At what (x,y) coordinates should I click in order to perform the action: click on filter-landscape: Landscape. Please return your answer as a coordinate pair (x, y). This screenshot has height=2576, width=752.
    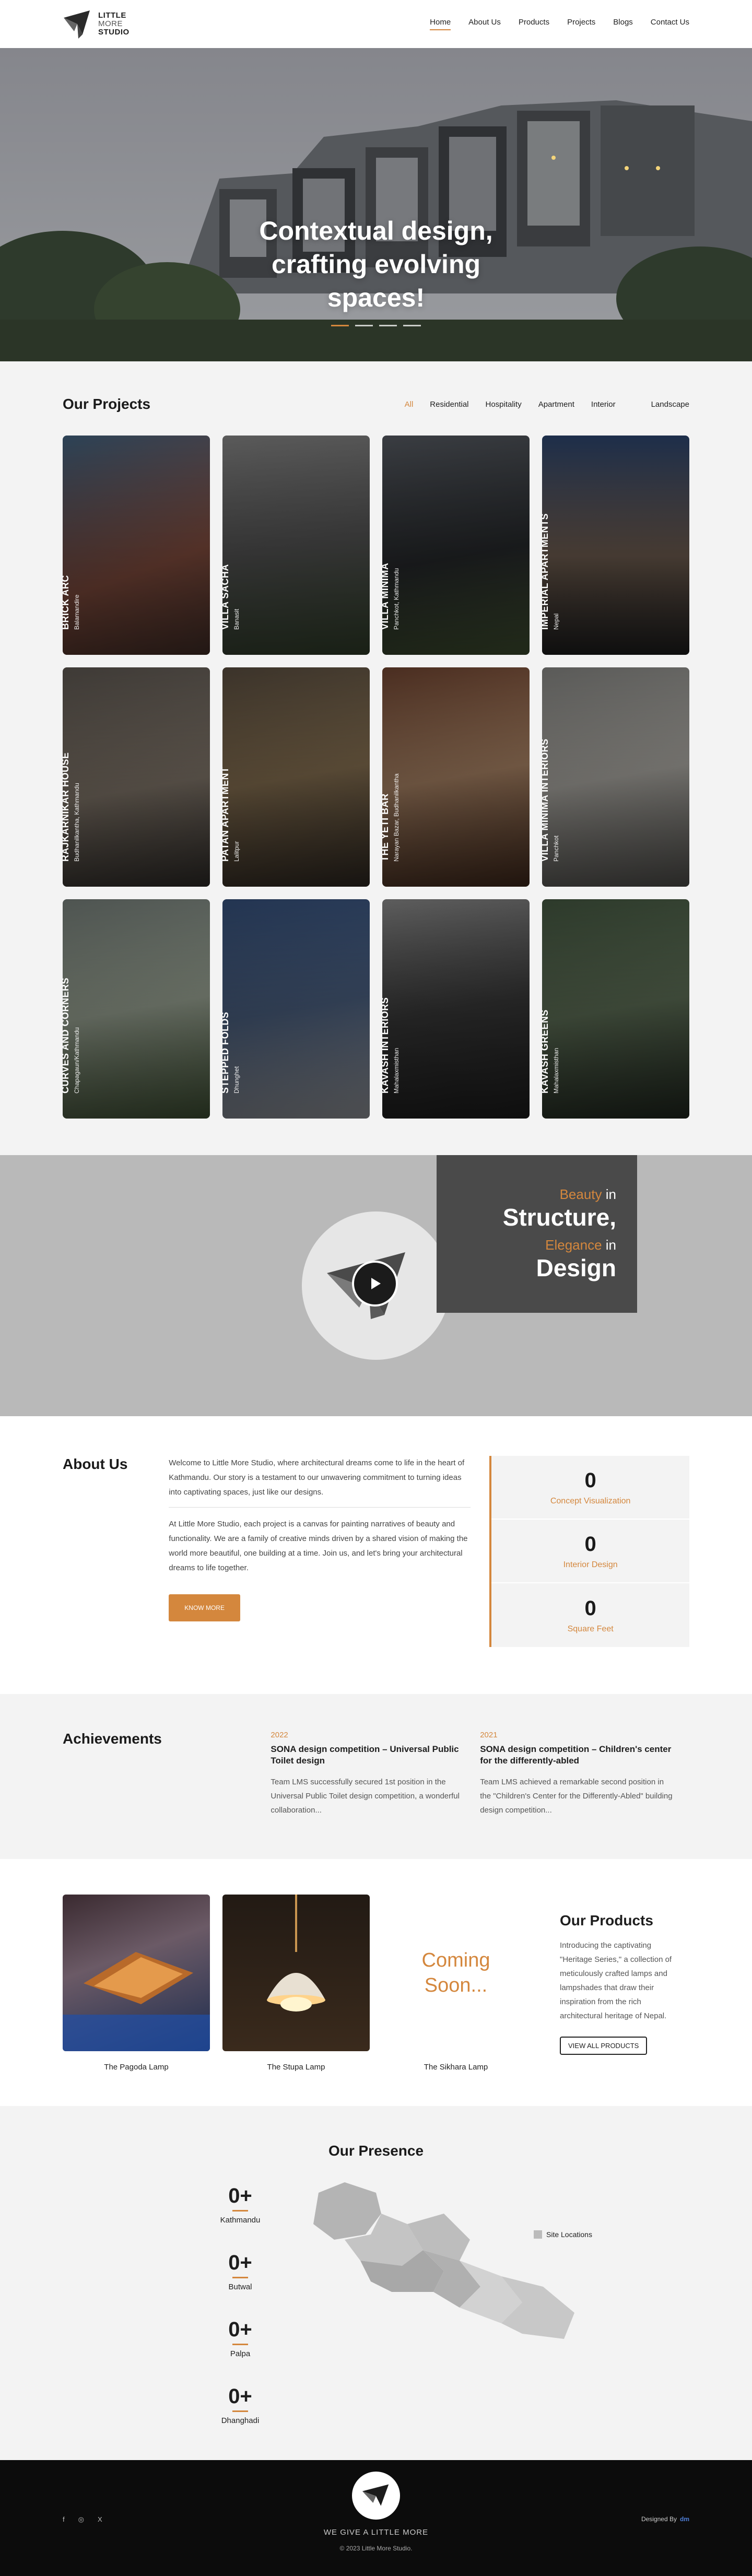
    Looking at the image, I should click on (670, 404).